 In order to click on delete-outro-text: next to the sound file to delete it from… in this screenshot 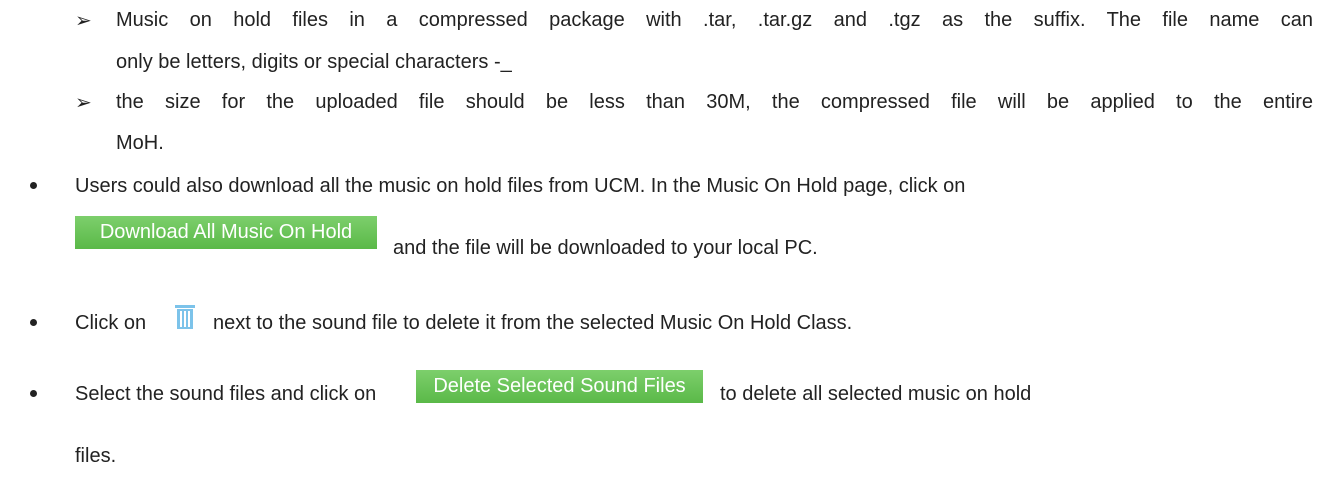, I will do `click(533, 323)`.